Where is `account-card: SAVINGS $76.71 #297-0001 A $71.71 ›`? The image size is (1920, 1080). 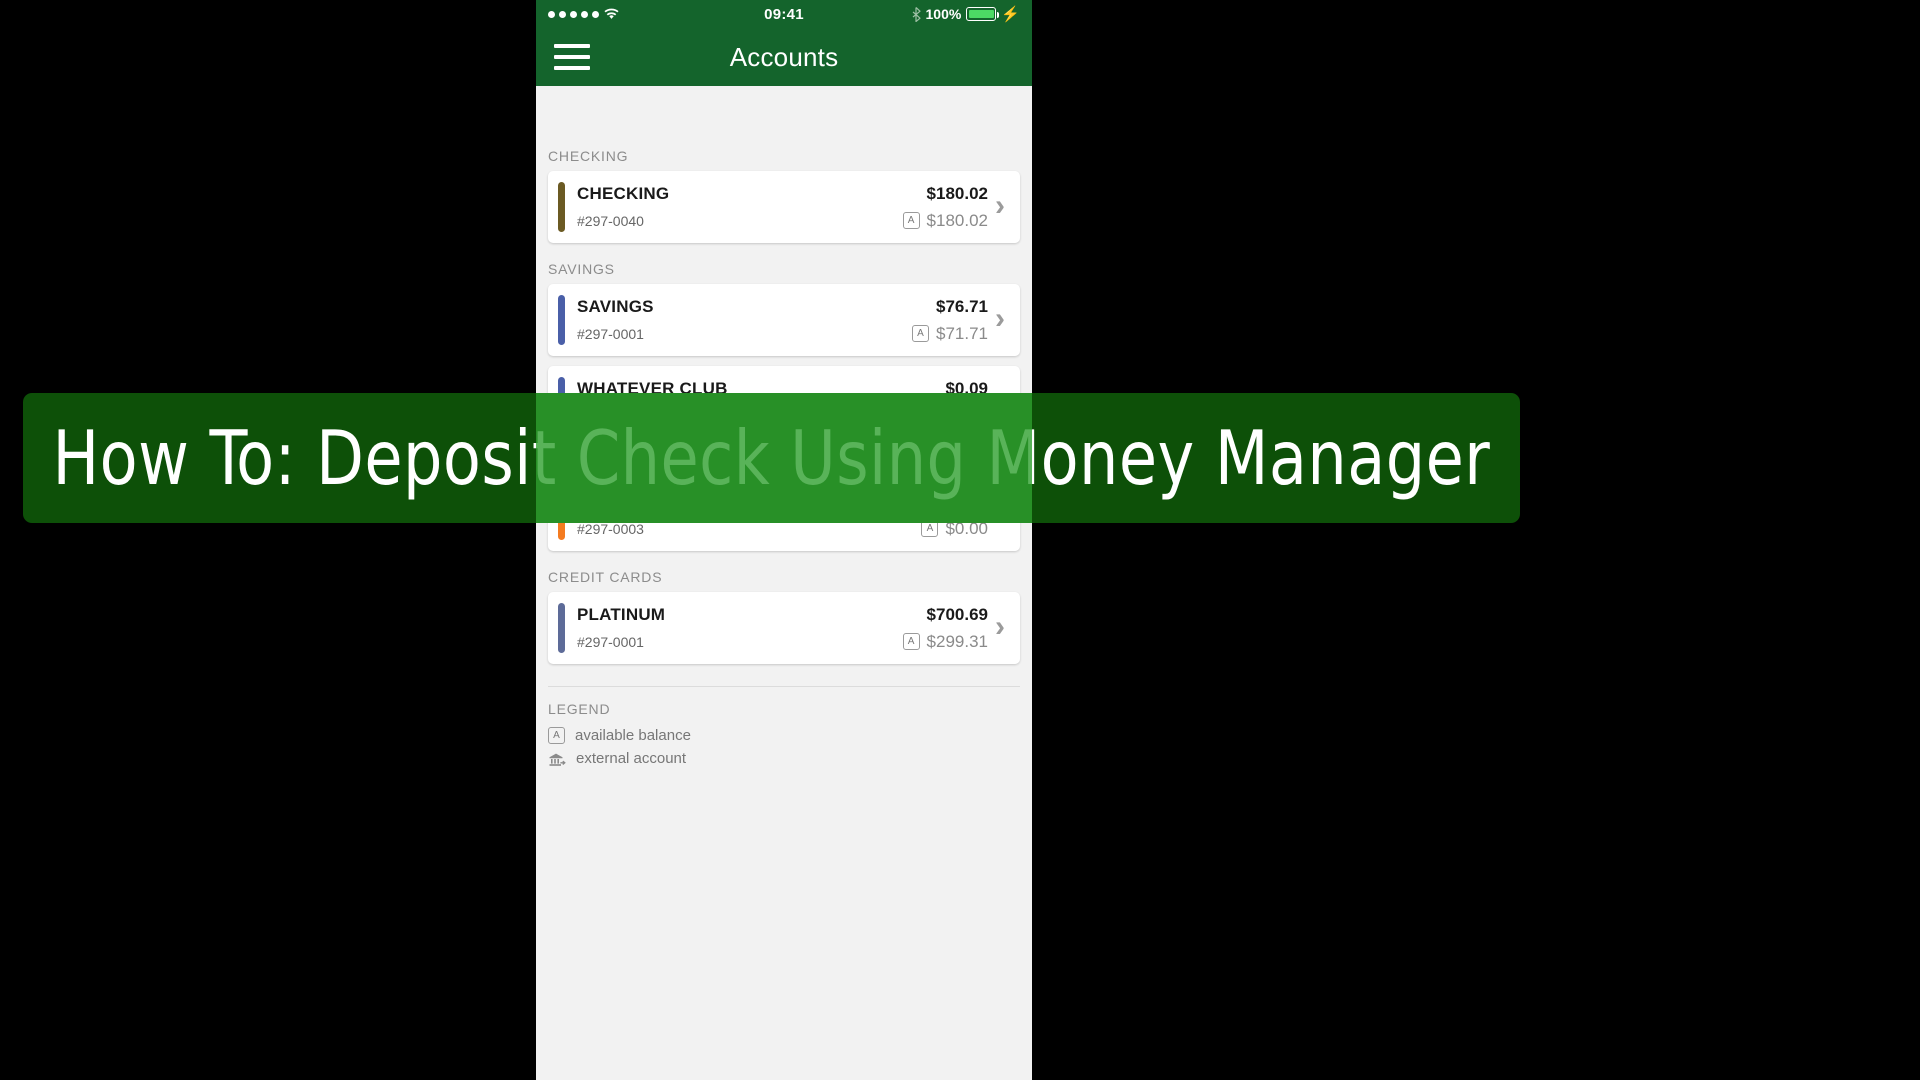 account-card: SAVINGS $76.71 #297-0001 A $71.71 › is located at coordinates (784, 320).